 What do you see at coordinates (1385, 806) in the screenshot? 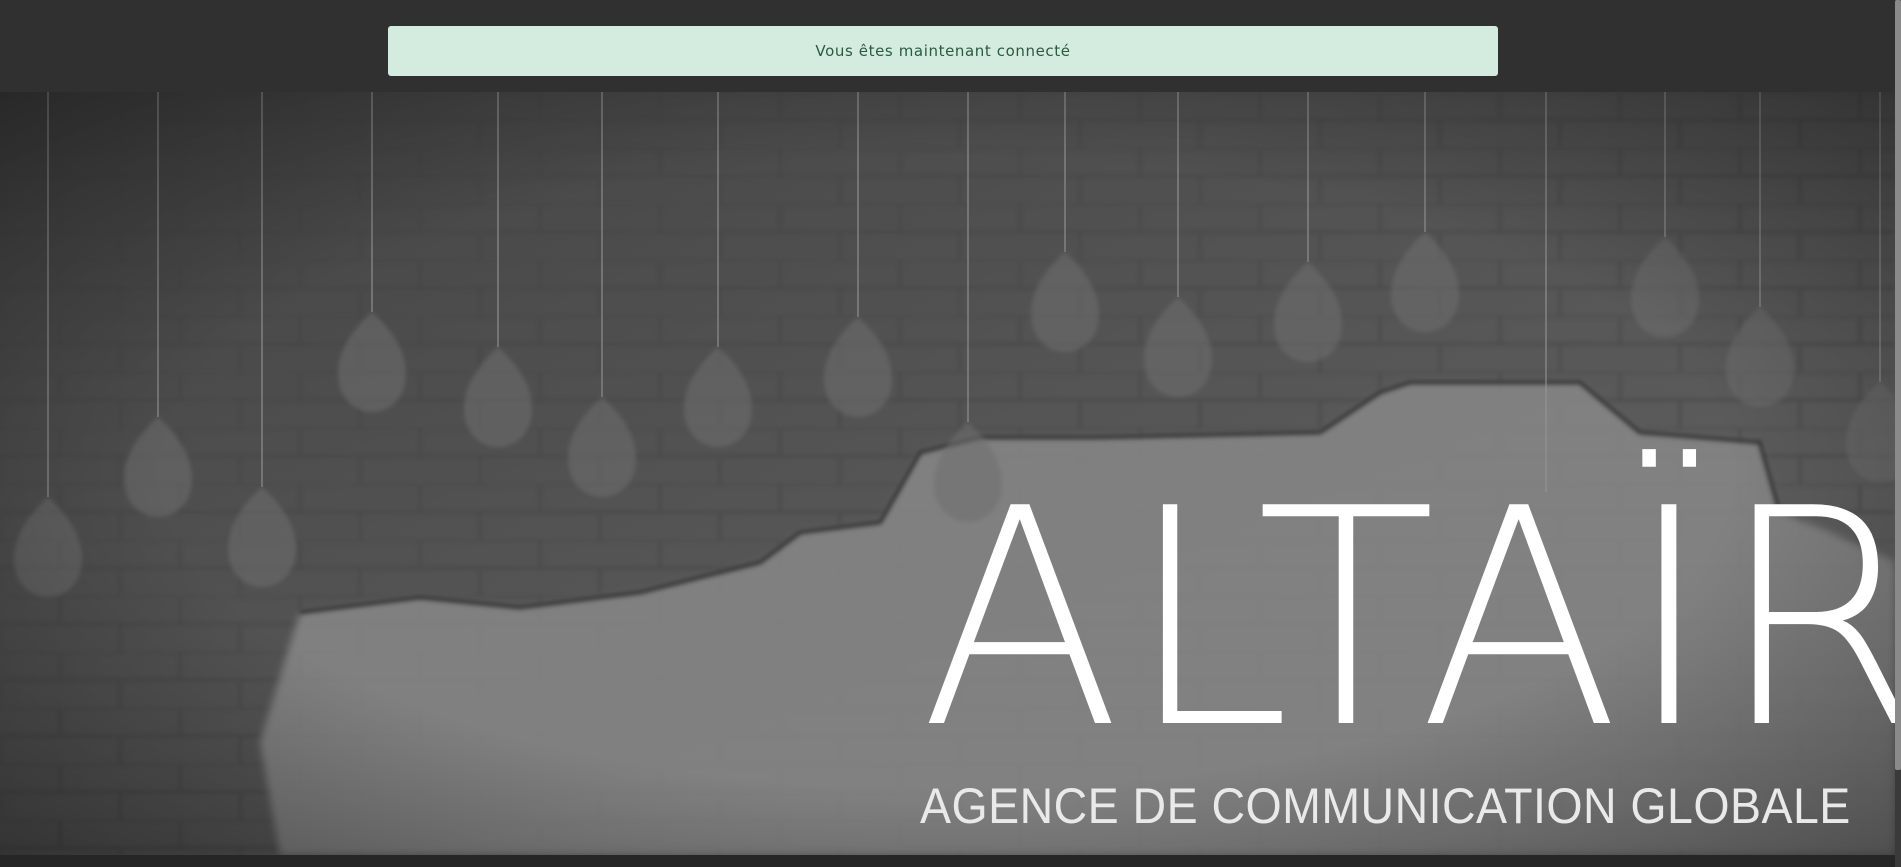
I see `brand-tagline: AGENCE DE COMMUNICATION GLOBALE` at bounding box center [1385, 806].